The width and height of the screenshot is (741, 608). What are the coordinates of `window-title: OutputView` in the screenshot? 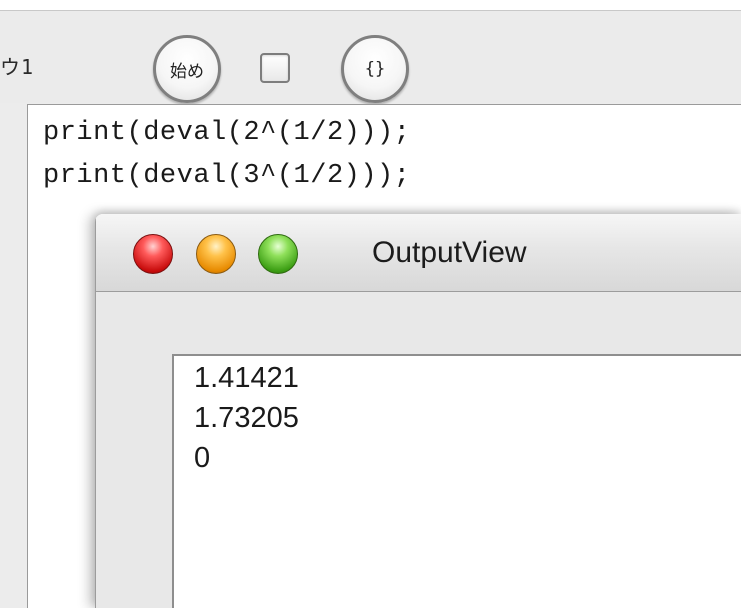 It's located at (449, 252).